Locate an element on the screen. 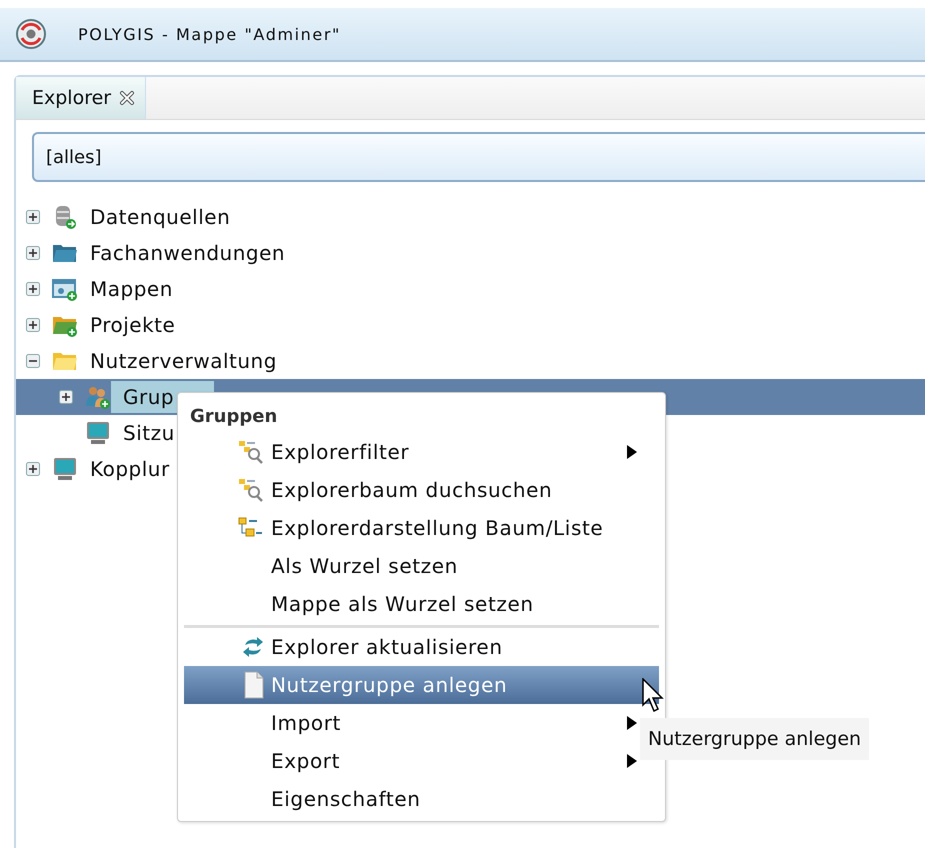 Image resolution: width=925 pixels, height=848 pixels. window-title: POLYGIS - Mappe "Adminer" is located at coordinates (210, 34).